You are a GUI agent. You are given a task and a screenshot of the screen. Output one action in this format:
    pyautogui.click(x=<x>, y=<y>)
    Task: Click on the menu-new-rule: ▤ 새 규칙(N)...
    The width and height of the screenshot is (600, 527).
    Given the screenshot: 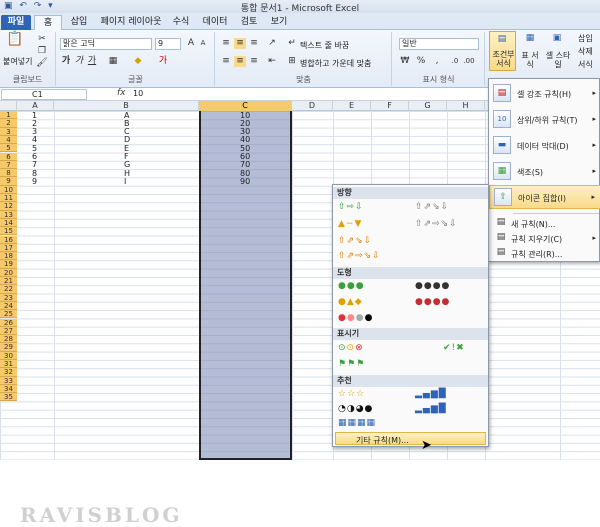 What is the action you would take?
    pyautogui.click(x=544, y=223)
    